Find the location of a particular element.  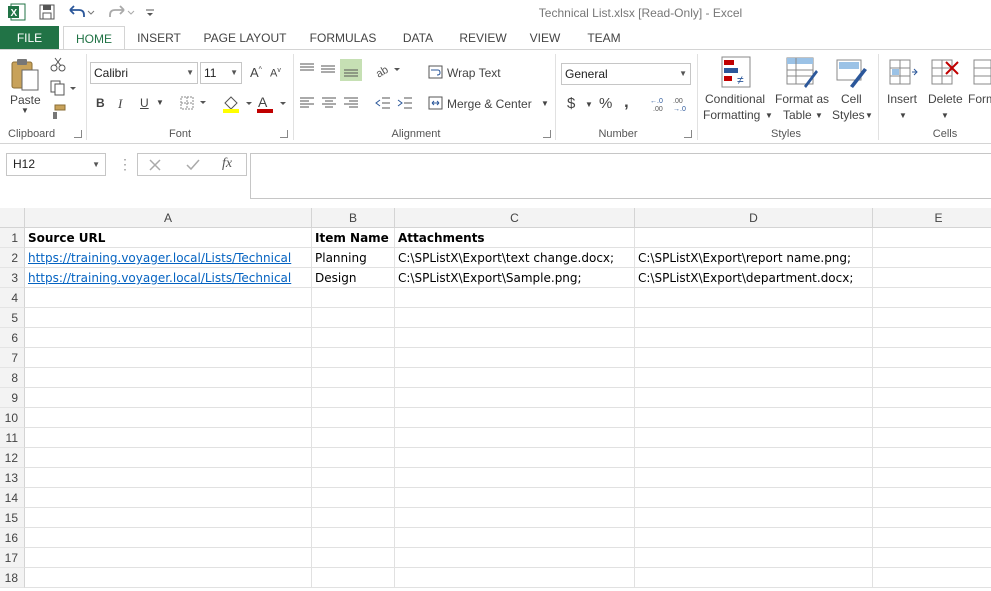

select-all-corner is located at coordinates (12, 218).